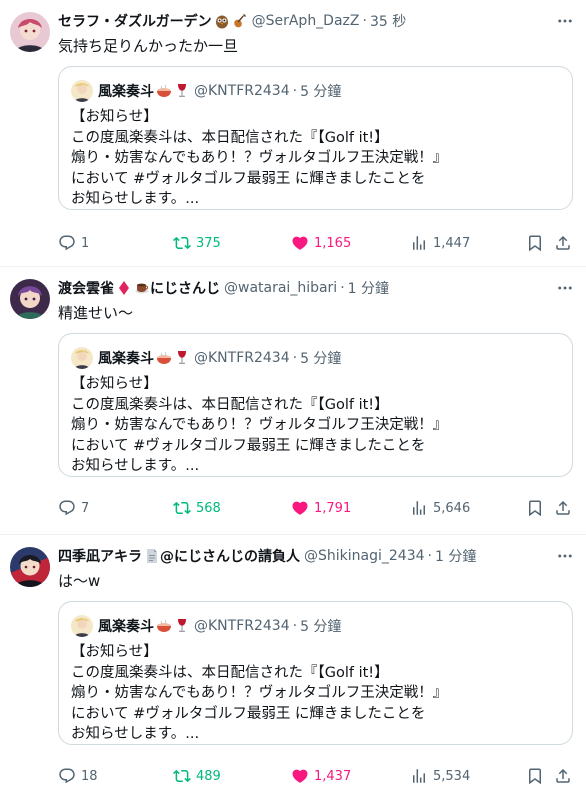 The image size is (586, 789). Describe the element at coordinates (185, 288) in the screenshot. I see `display-name-suffix: にじさんじ` at that location.